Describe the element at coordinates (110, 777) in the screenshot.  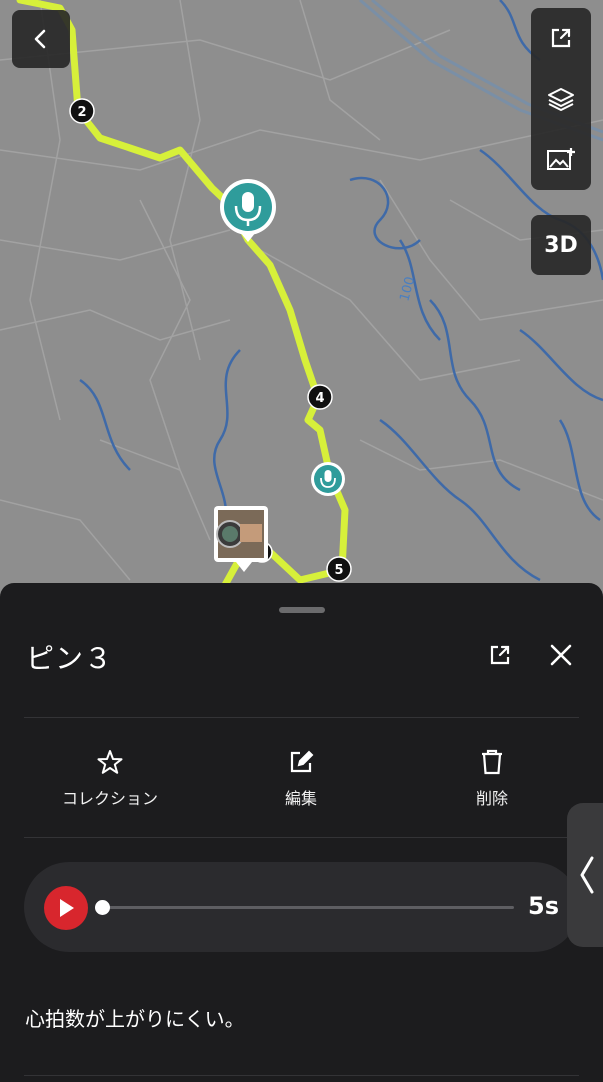
I see `collection-button: コレクション` at that location.